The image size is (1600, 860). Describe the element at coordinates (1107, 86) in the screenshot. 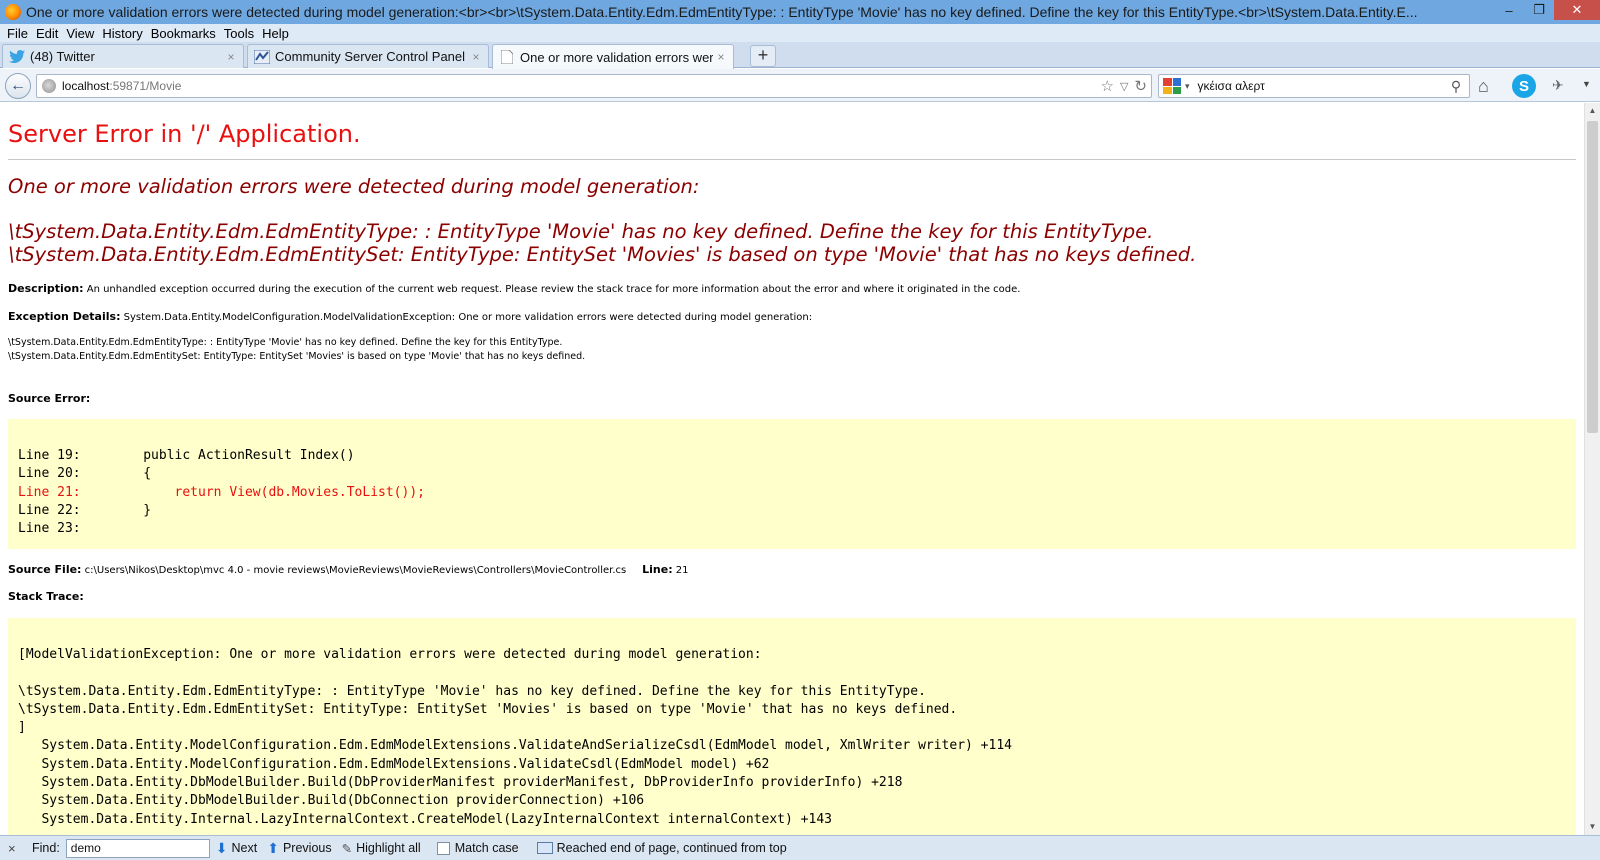

I see `bookmark-star-icon: ☆` at that location.